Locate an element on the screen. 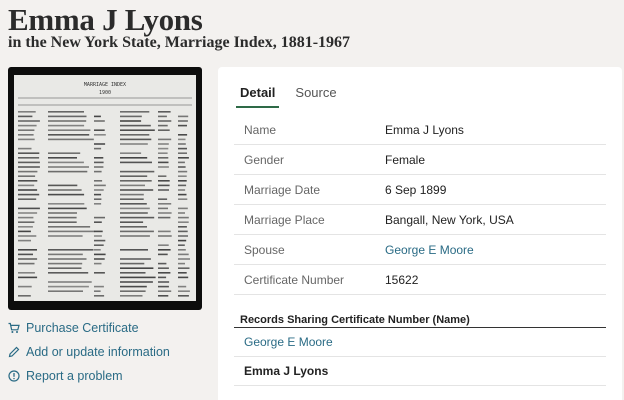 The image size is (624, 400). cart-icon is located at coordinates (14, 327).